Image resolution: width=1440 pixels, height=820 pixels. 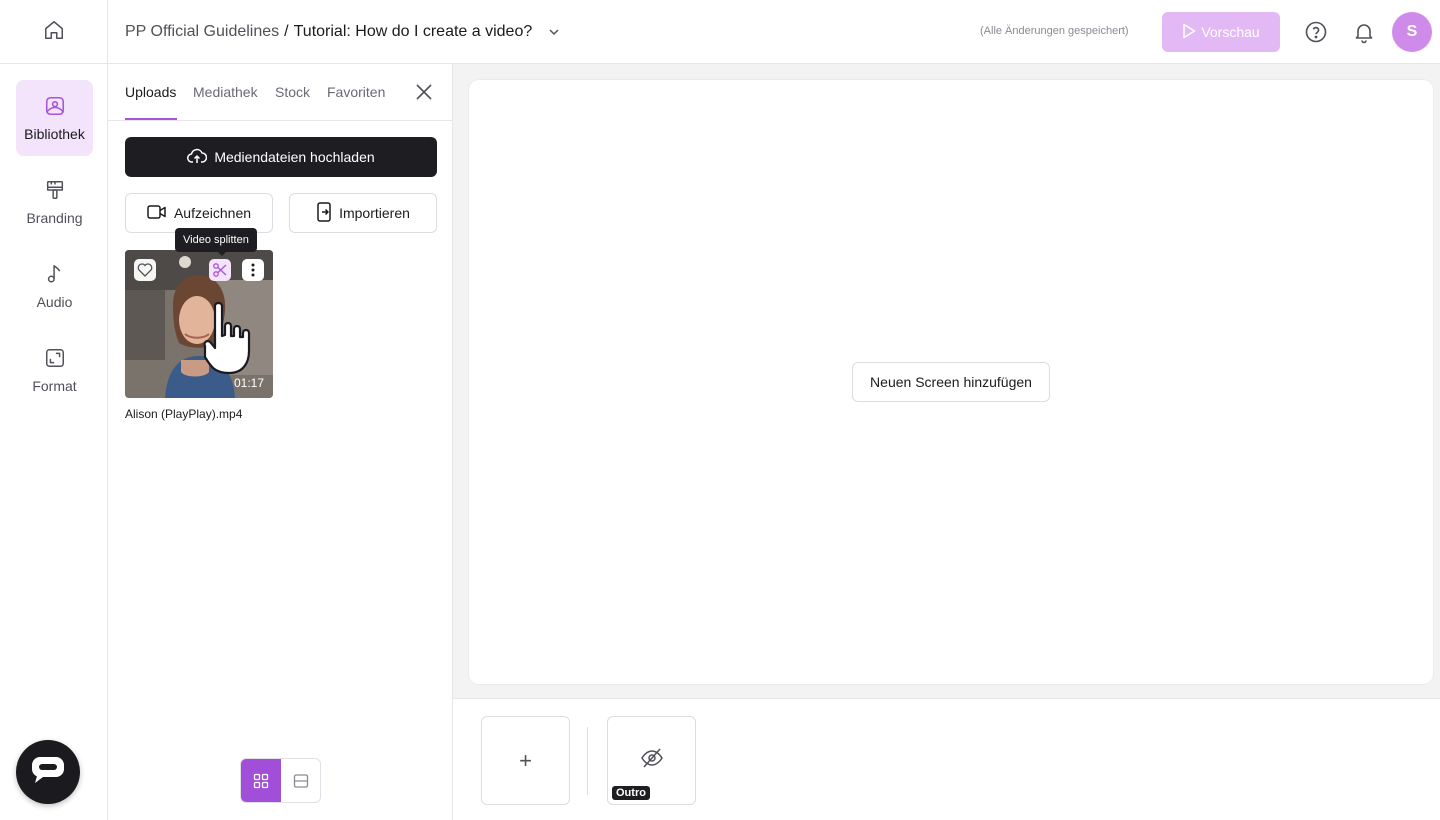 I want to click on sidebar-item-label: Bibliothek, so click(x=54, y=133).